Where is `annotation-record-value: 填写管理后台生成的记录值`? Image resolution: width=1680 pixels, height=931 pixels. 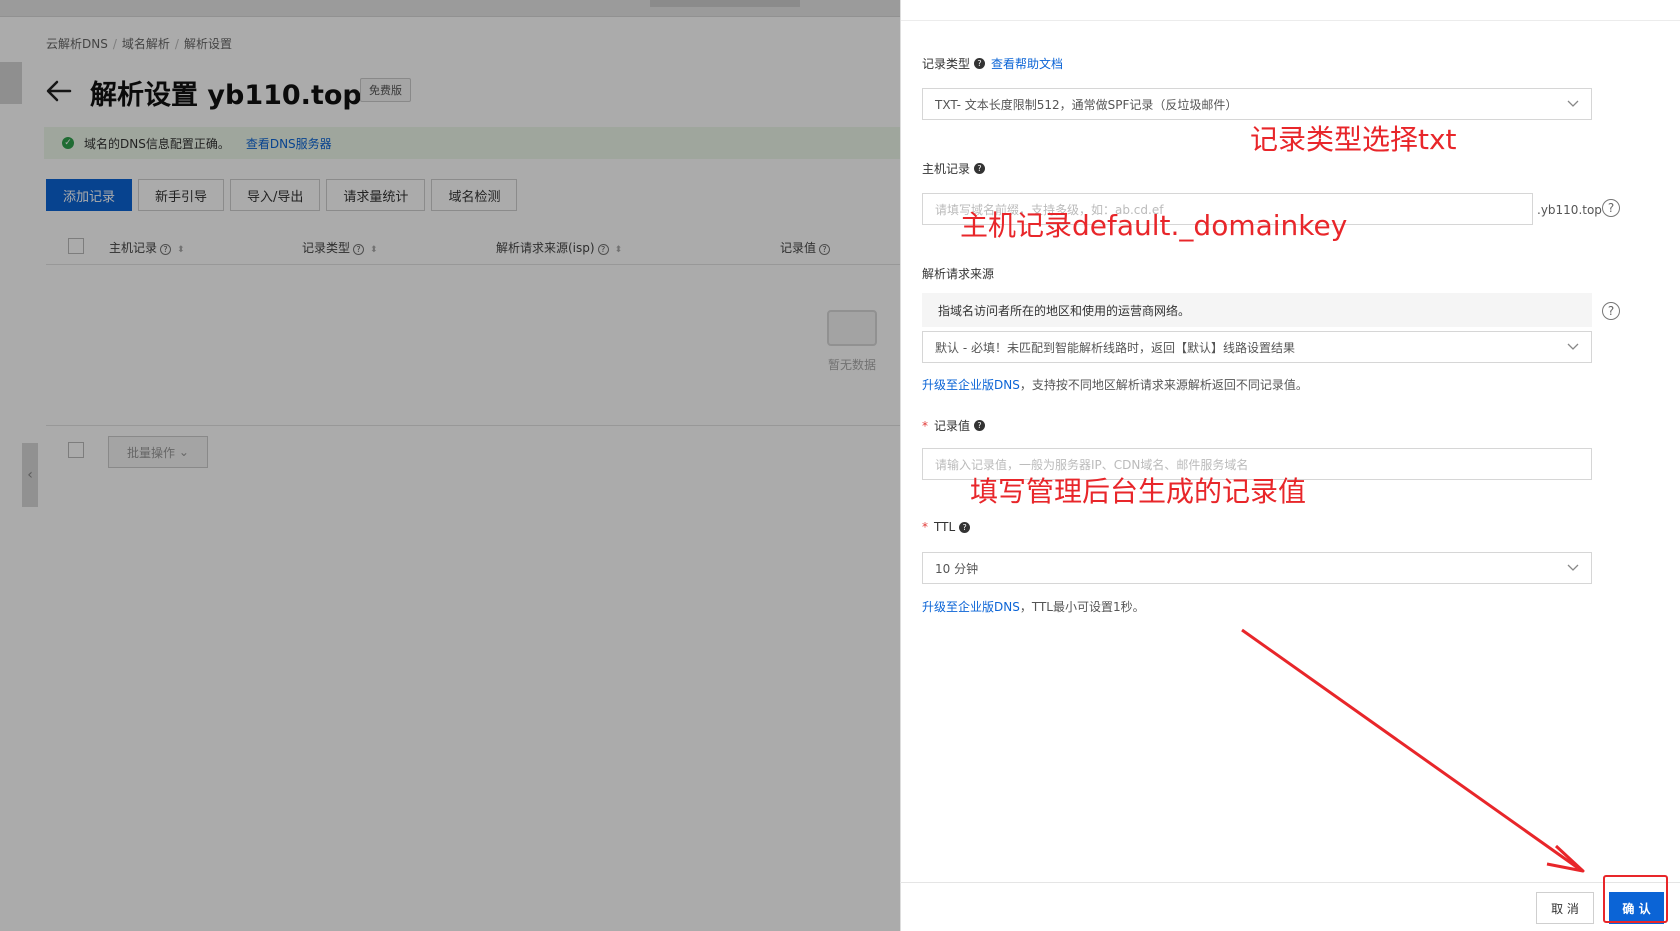 annotation-record-value: 填写管理后台生成的记录值 is located at coordinates (1138, 491).